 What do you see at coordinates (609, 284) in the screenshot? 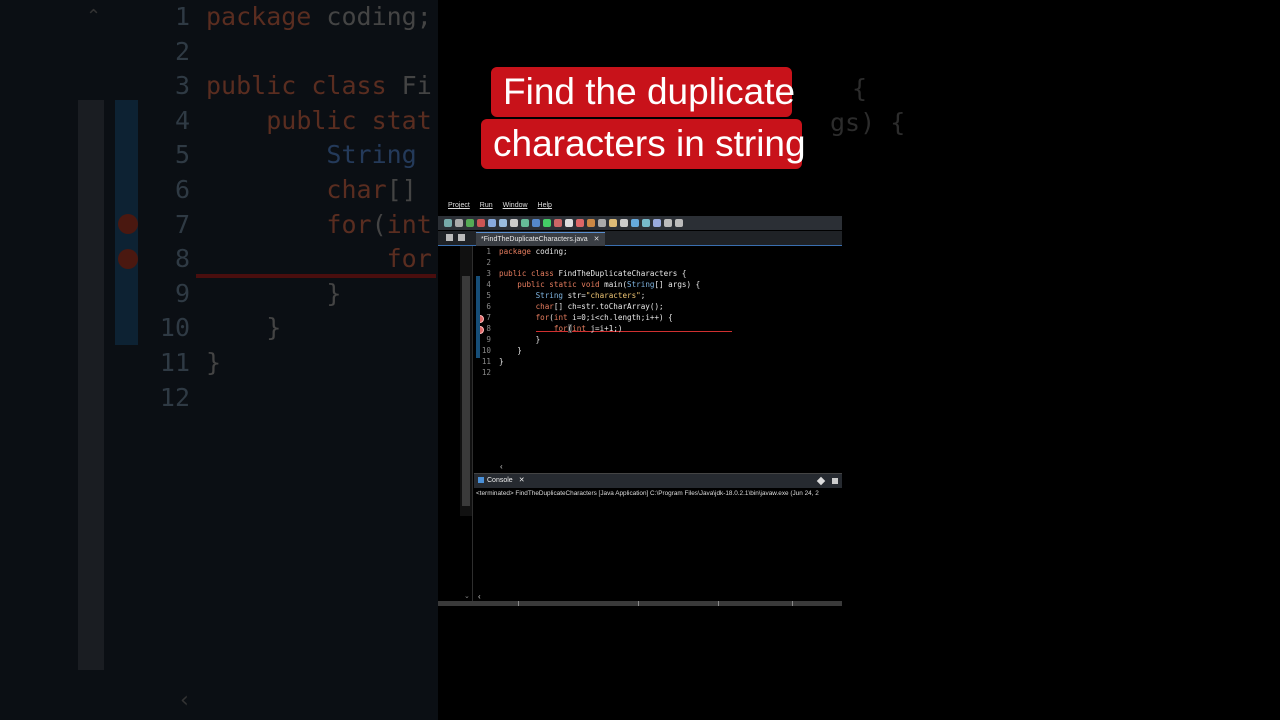
I see `code-text: public static void main(String[] args) {` at bounding box center [609, 284].